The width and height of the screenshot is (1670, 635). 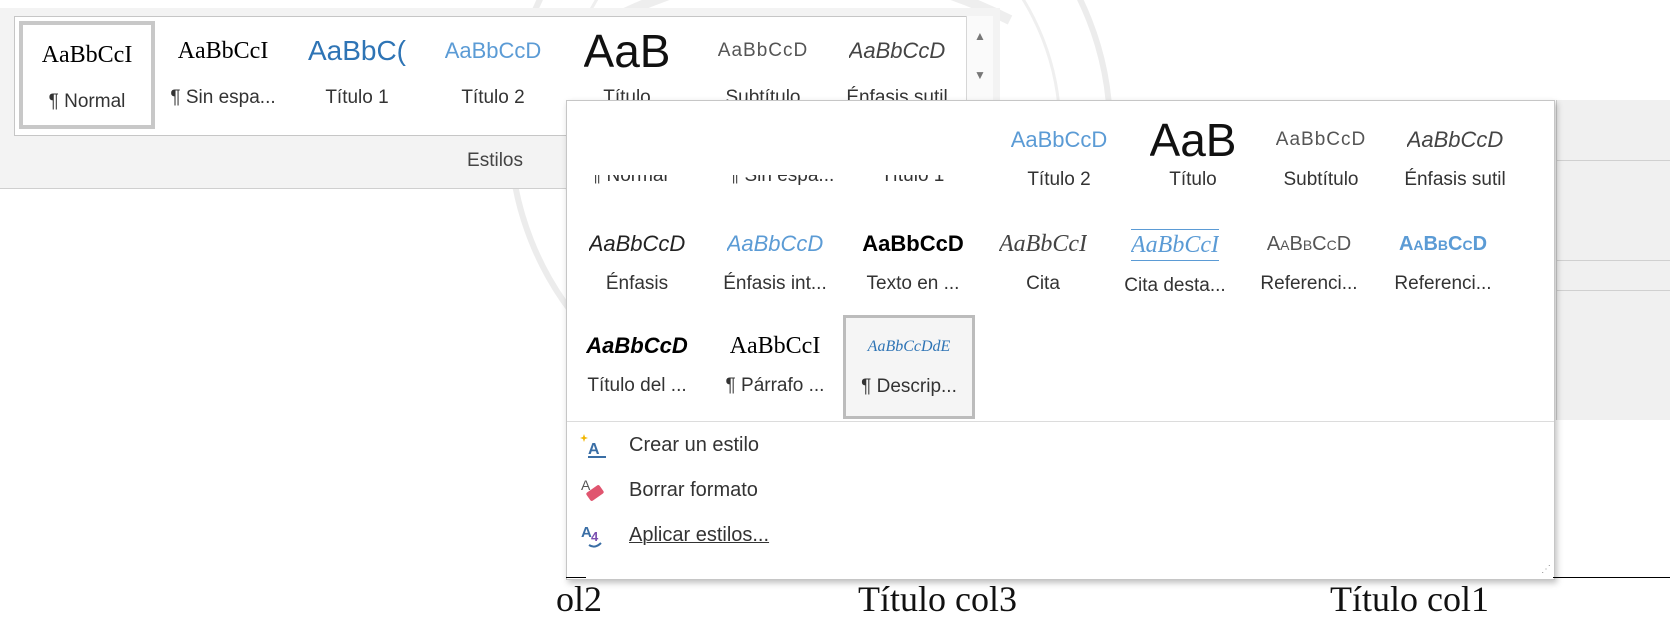 I want to click on table-border-line, so click(x=1611, y=577).